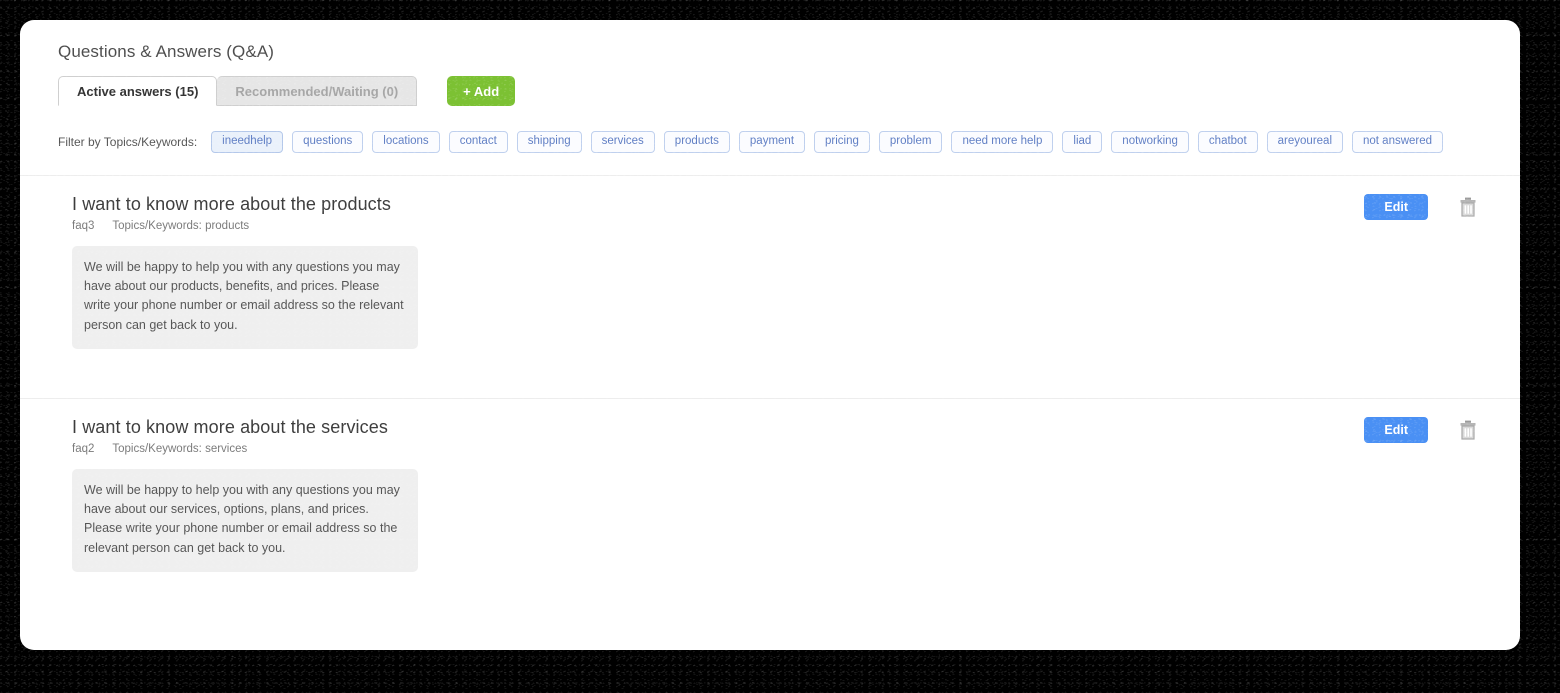  What do you see at coordinates (549, 142) in the screenshot?
I see `filter-tag-shipping: shipping` at bounding box center [549, 142].